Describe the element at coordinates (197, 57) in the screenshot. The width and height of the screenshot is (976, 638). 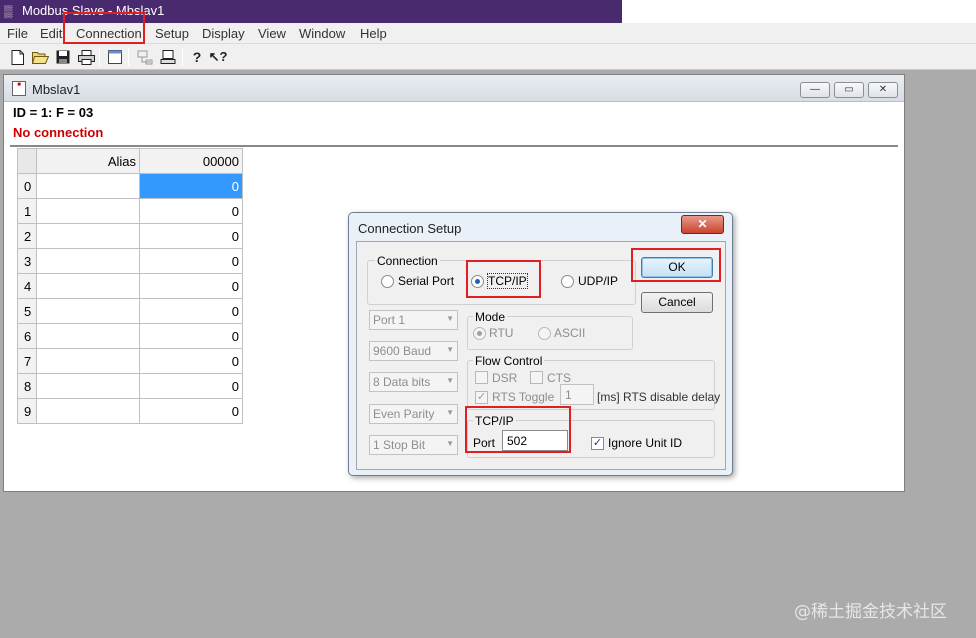
I see `help-question-icon: ?` at that location.